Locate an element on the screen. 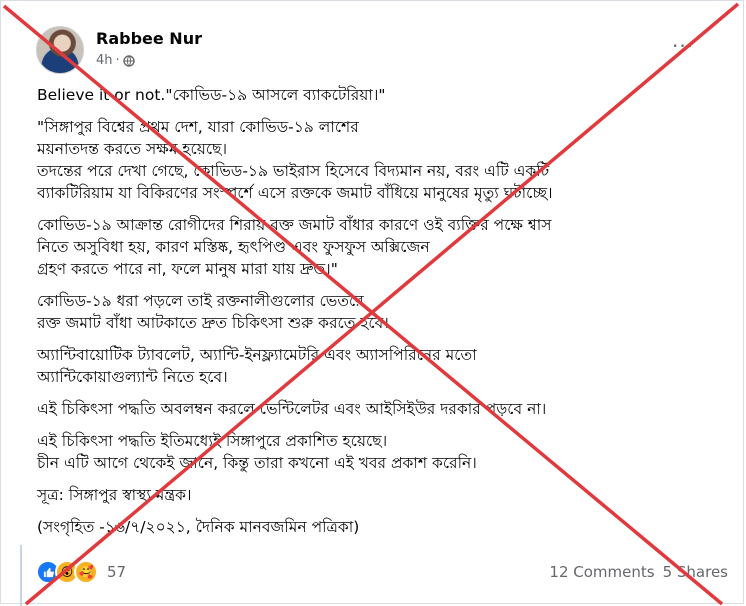 The image size is (746, 606). globe-icon is located at coordinates (128, 60).